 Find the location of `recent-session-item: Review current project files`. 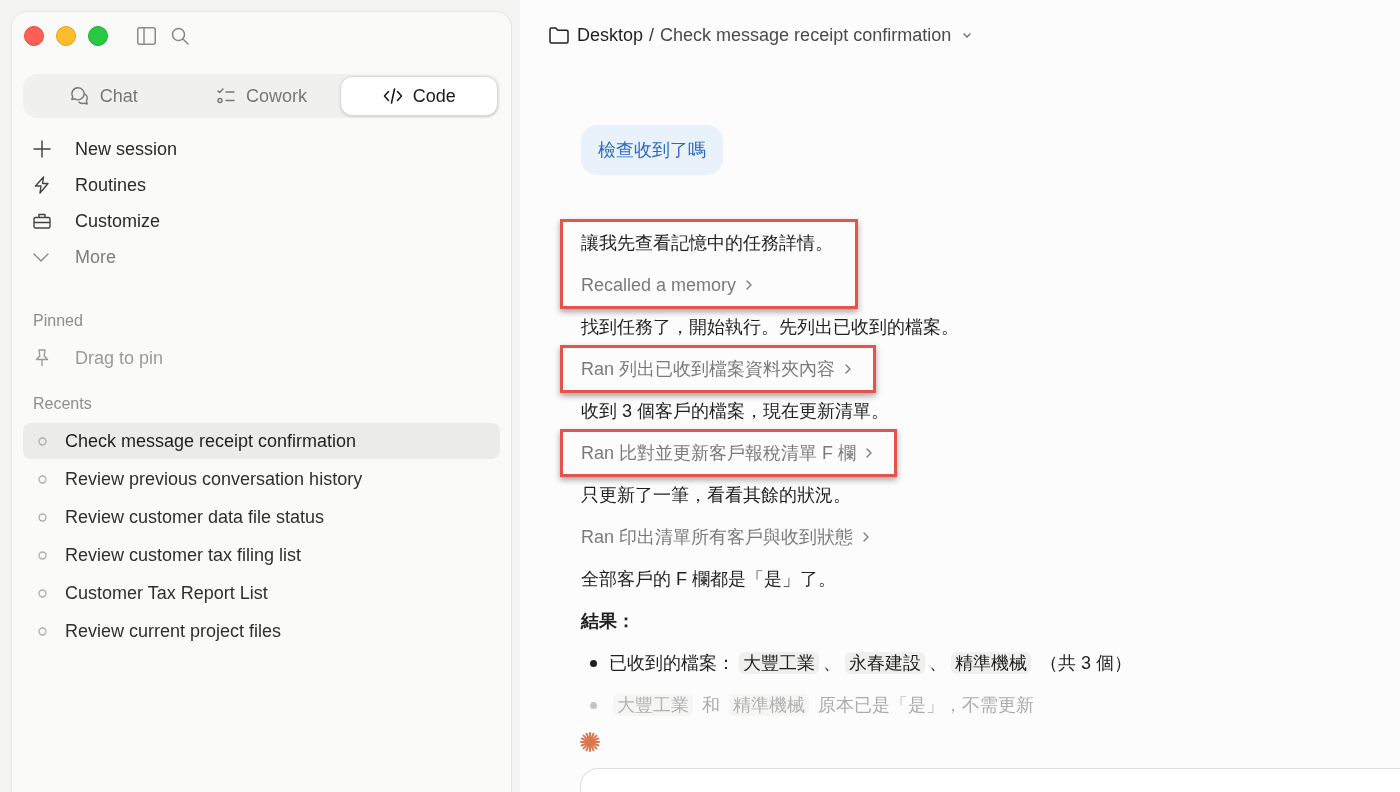

recent-session-item: Review current project files is located at coordinates (261, 631).